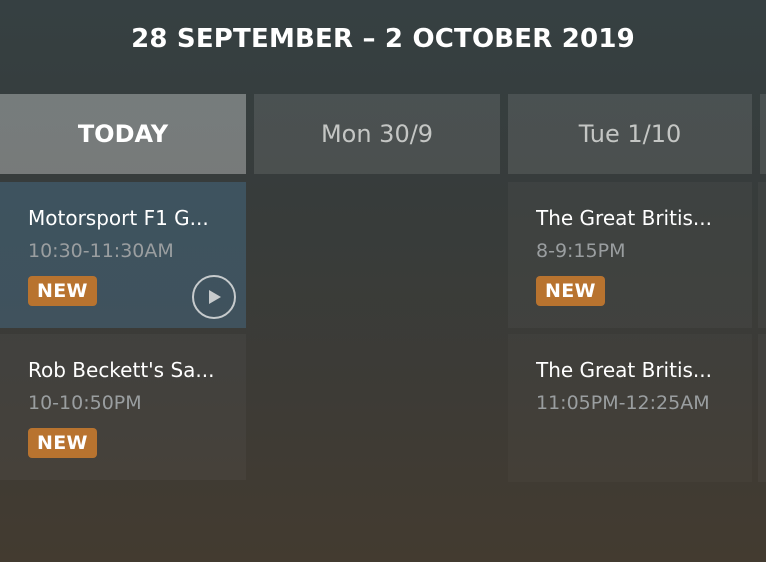 This screenshot has width=766, height=562. I want to click on tab-tue-1-10: Tue 1/10, so click(630, 134).